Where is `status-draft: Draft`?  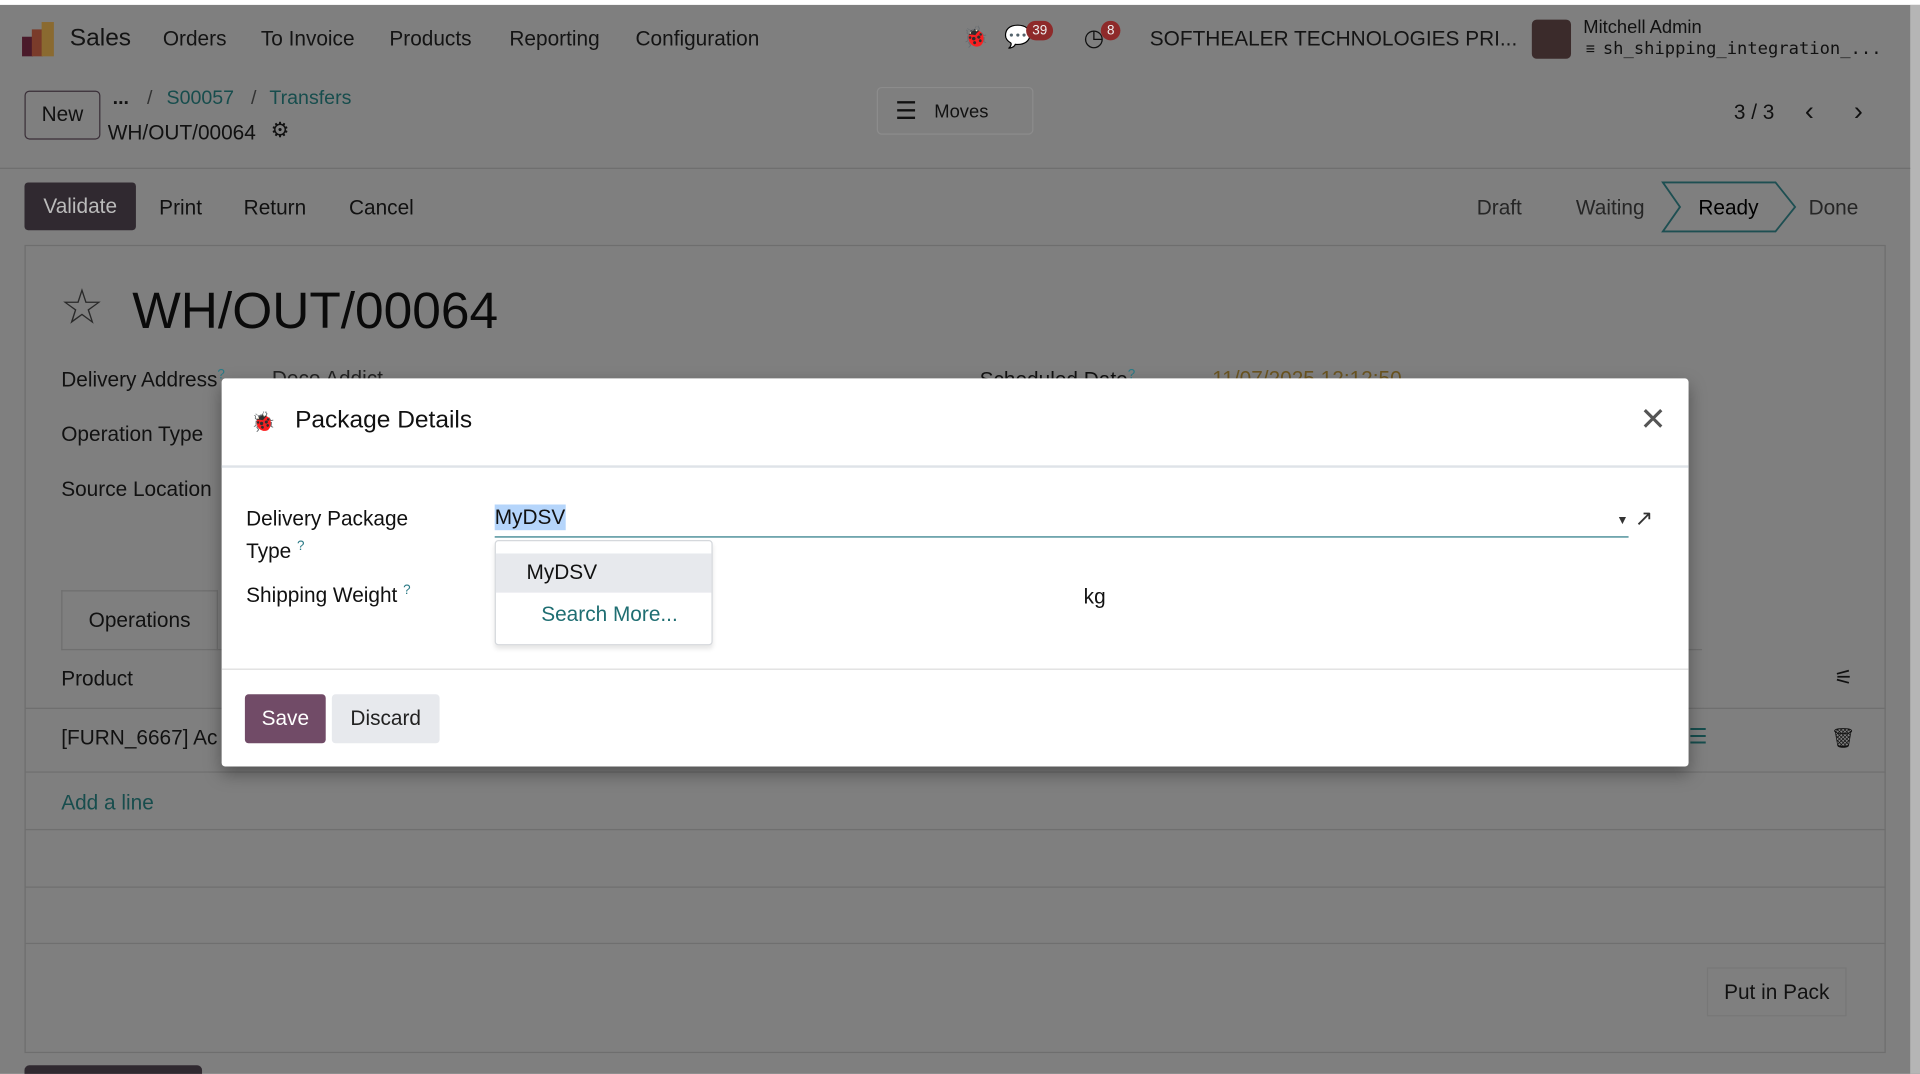
status-draft: Draft is located at coordinates (1499, 208).